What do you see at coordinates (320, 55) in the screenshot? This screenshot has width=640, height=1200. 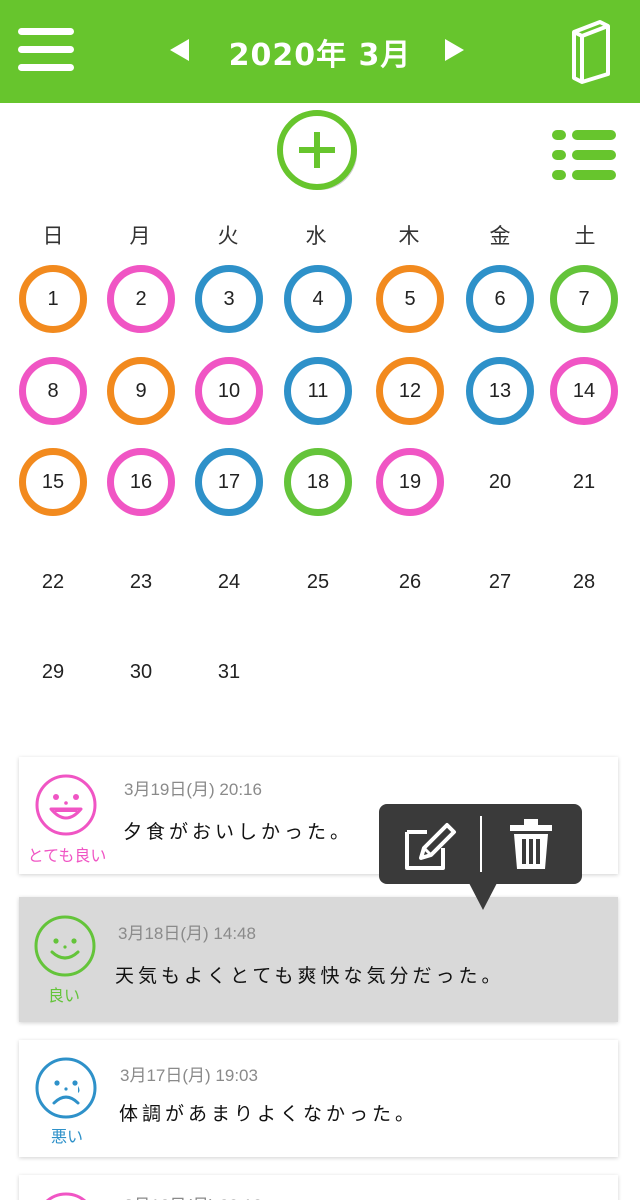 I see `month-title: 2020年 3月` at bounding box center [320, 55].